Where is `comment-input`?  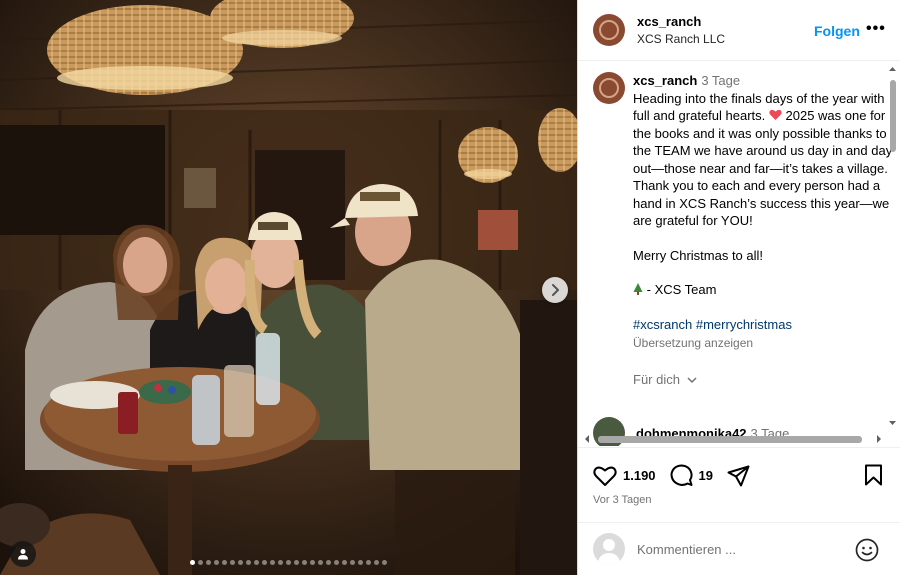
comment-input is located at coordinates (737, 549).